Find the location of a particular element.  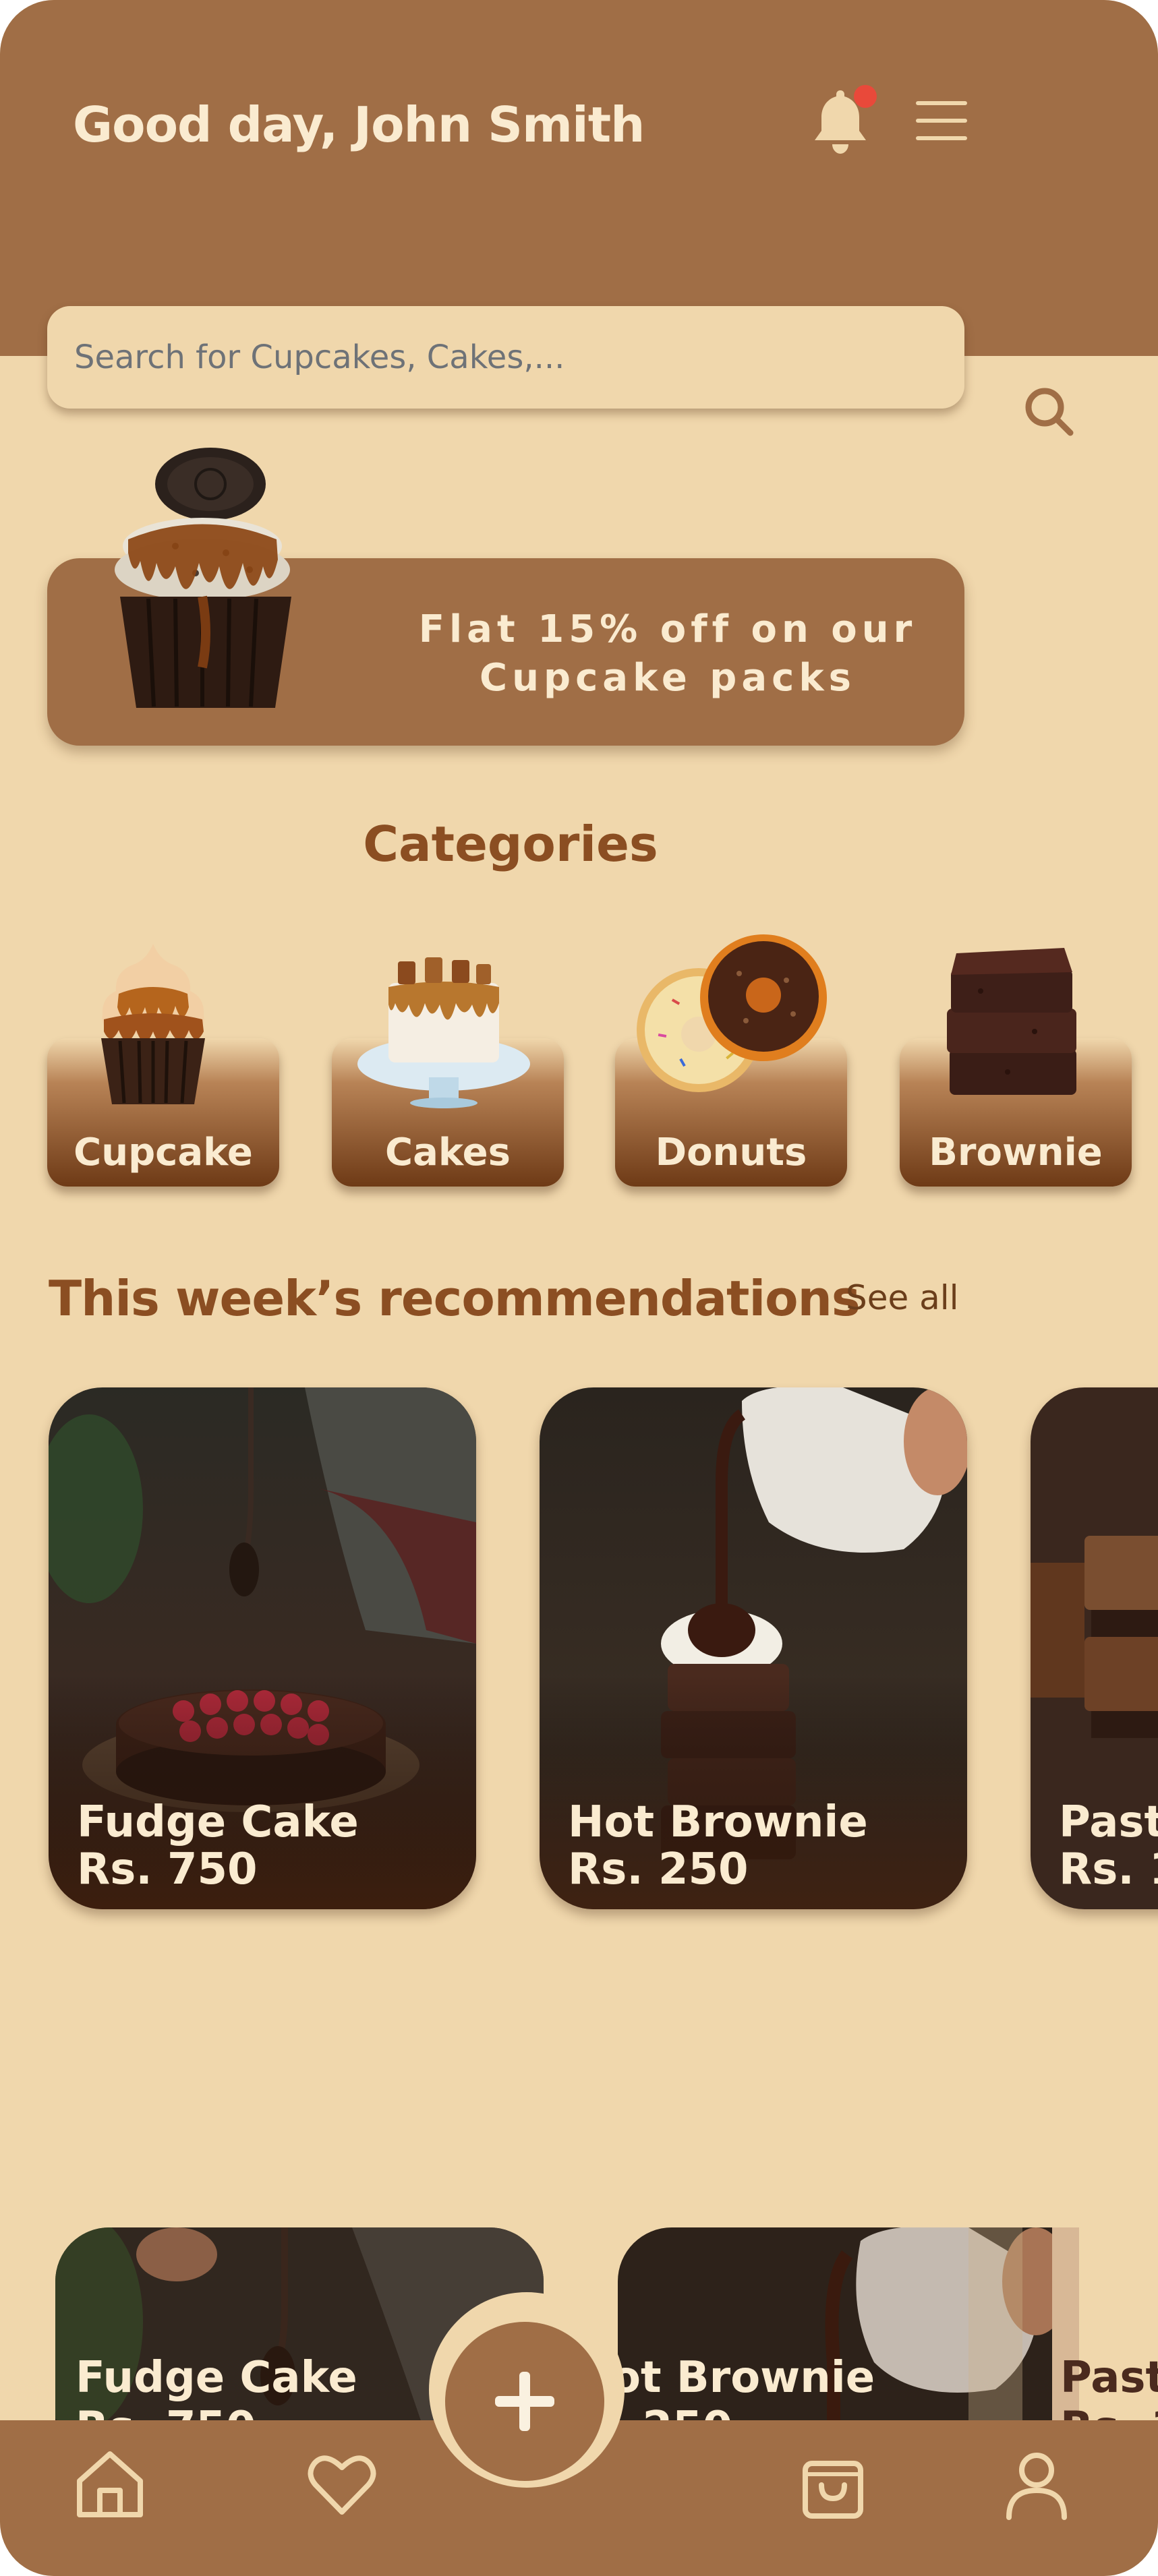

search-icon is located at coordinates (1050, 412).